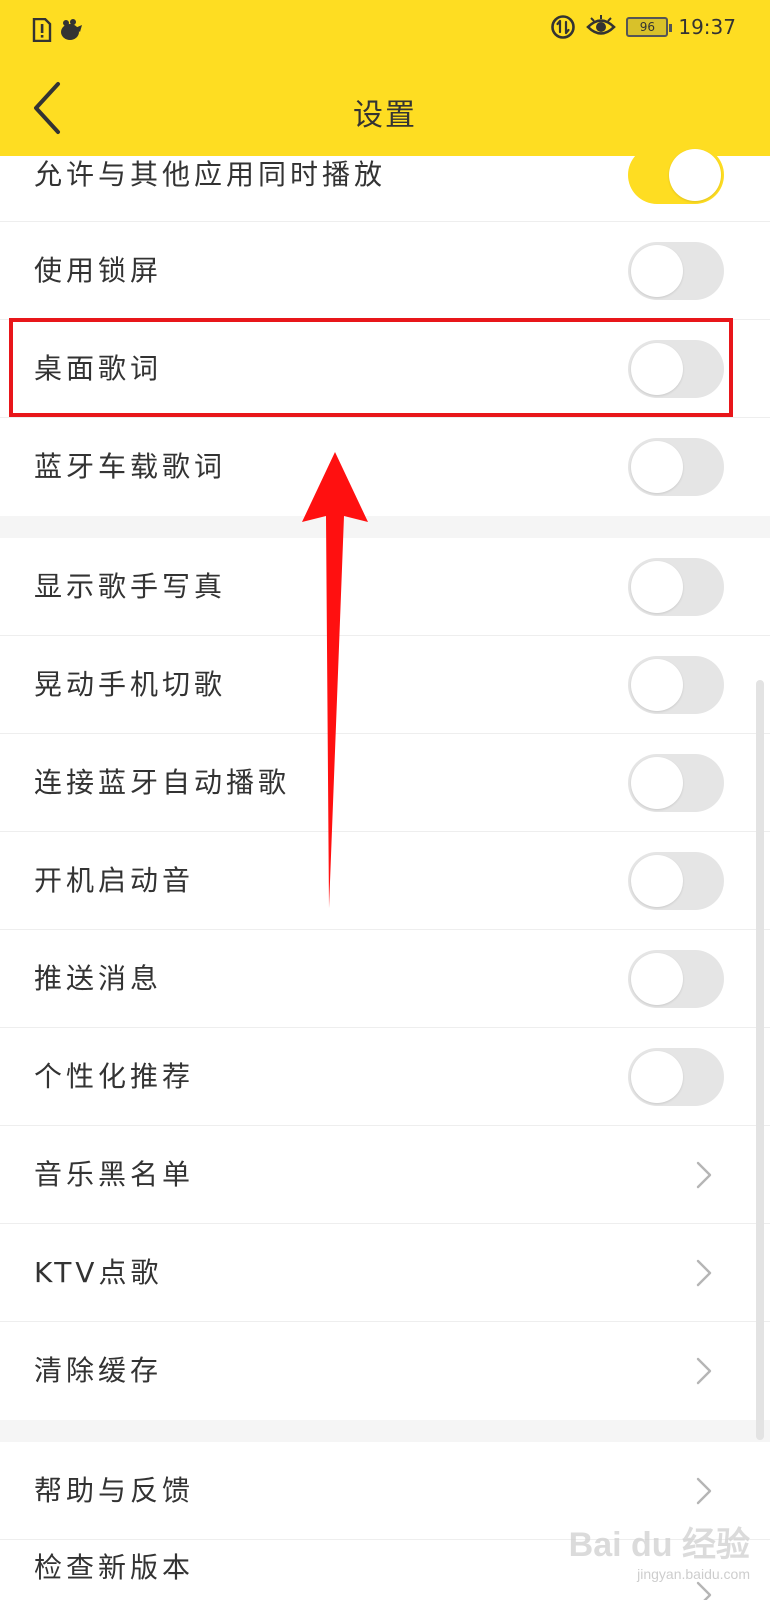  What do you see at coordinates (385, 1077) in the screenshot?
I see `setting-row-personalized-recommendations: 个性化推荐` at bounding box center [385, 1077].